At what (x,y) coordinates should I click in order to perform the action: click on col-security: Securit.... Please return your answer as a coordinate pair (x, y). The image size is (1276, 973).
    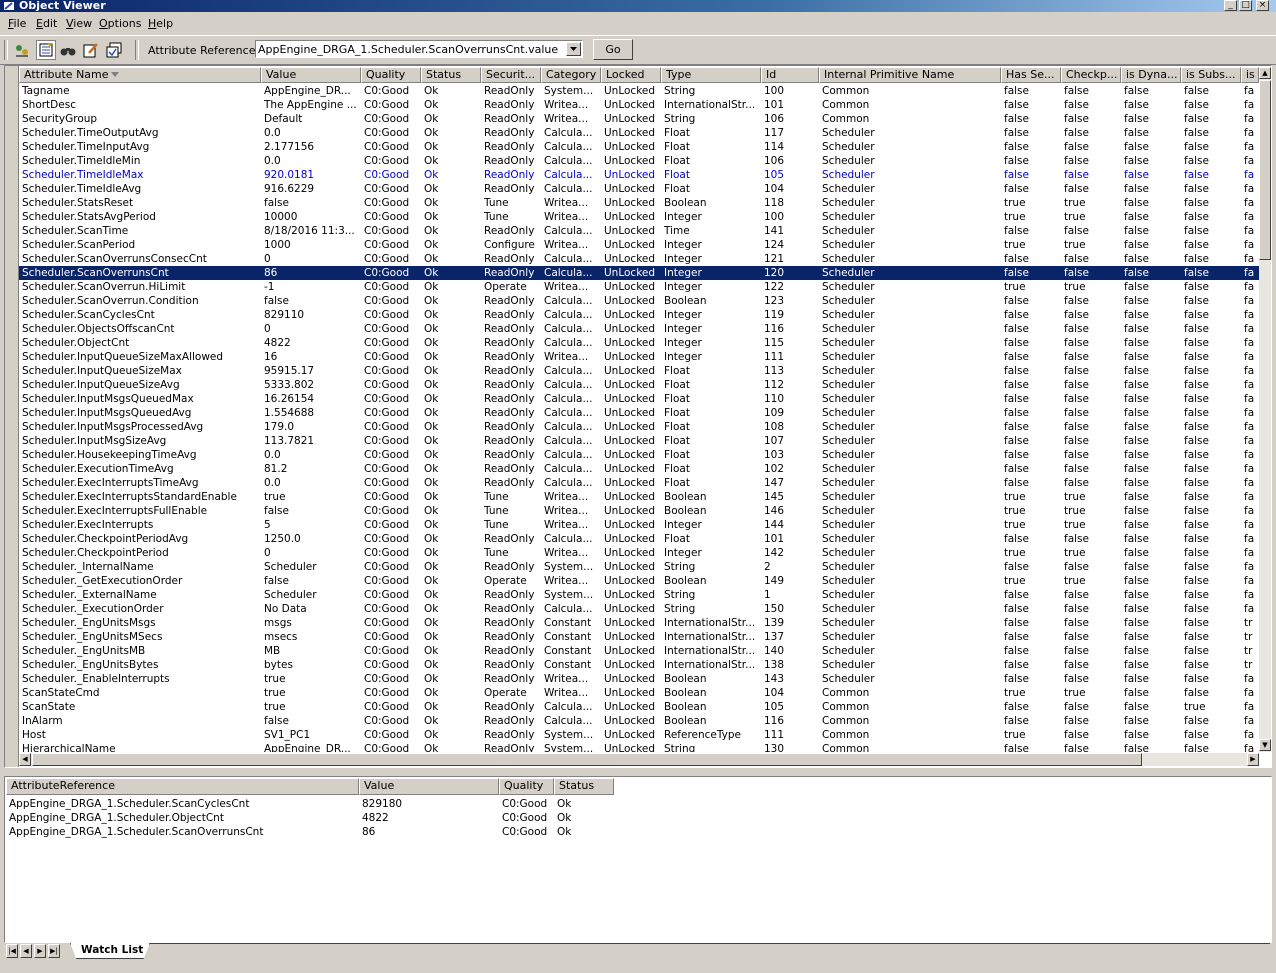
    Looking at the image, I should click on (511, 75).